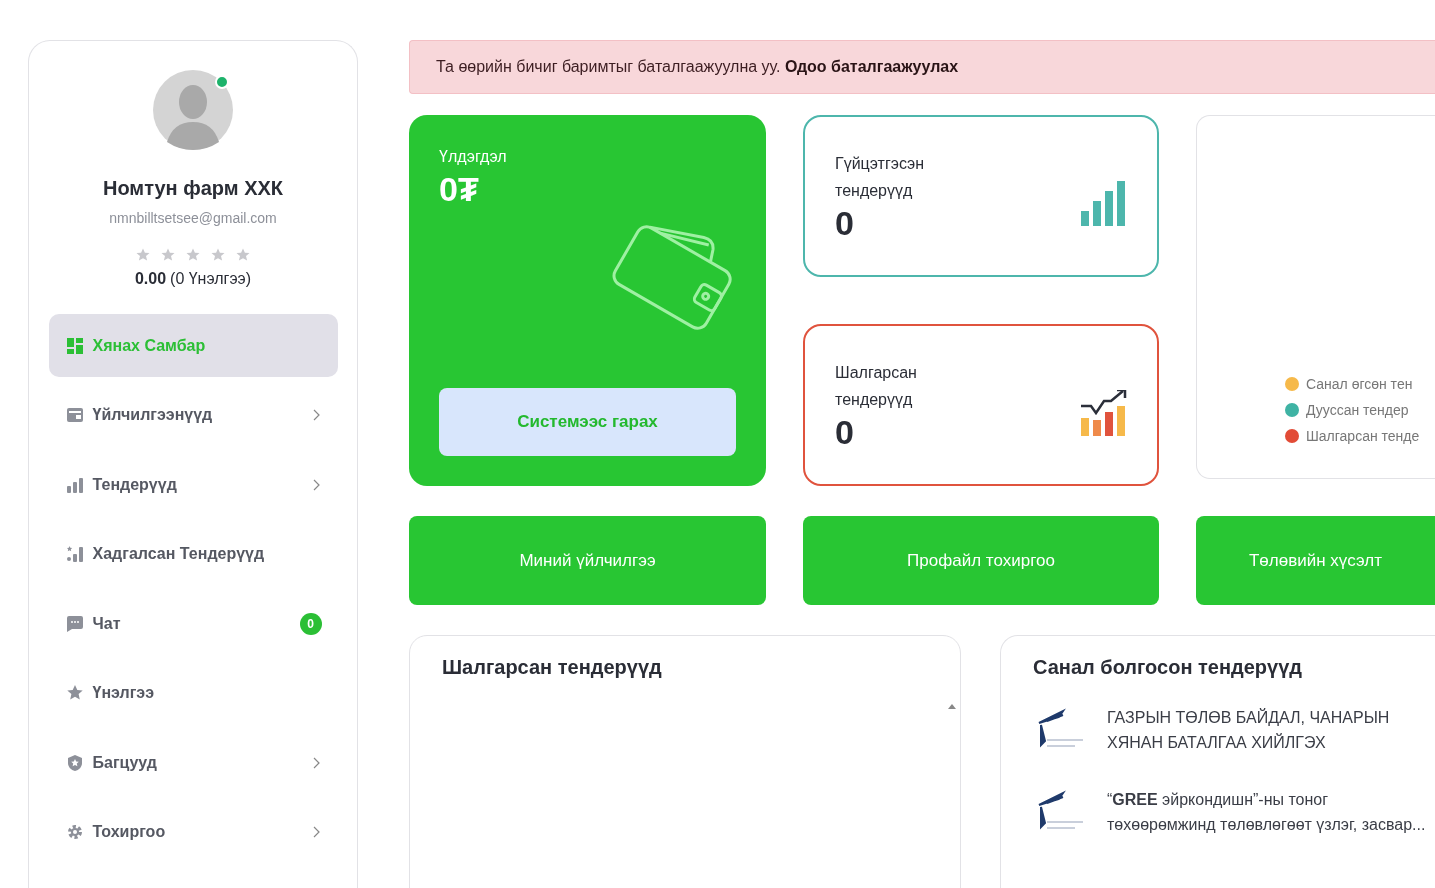 The width and height of the screenshot is (1435, 888). I want to click on nav-item: Хадгалсан Тендерүүд, so click(193, 554).